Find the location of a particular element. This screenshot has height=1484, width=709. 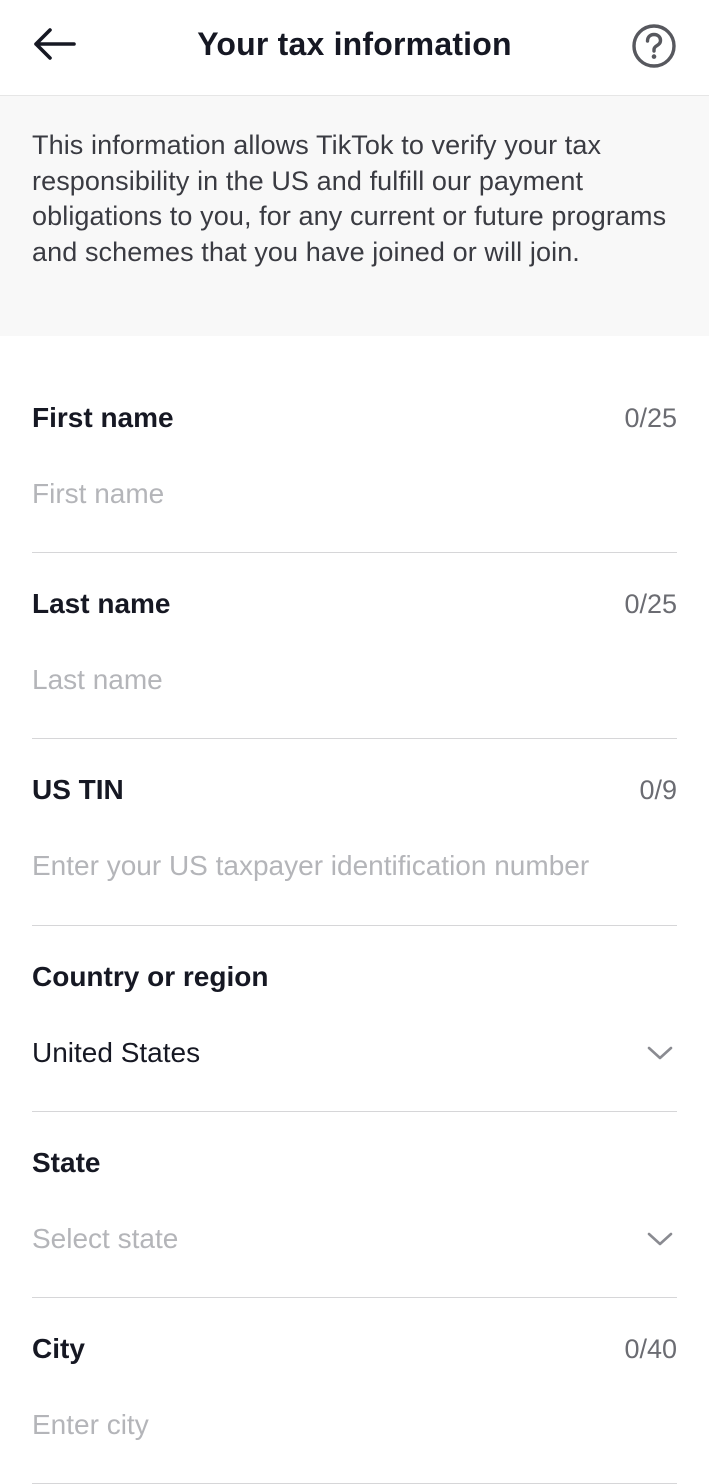

country-select: United States is located at coordinates (354, 1053).